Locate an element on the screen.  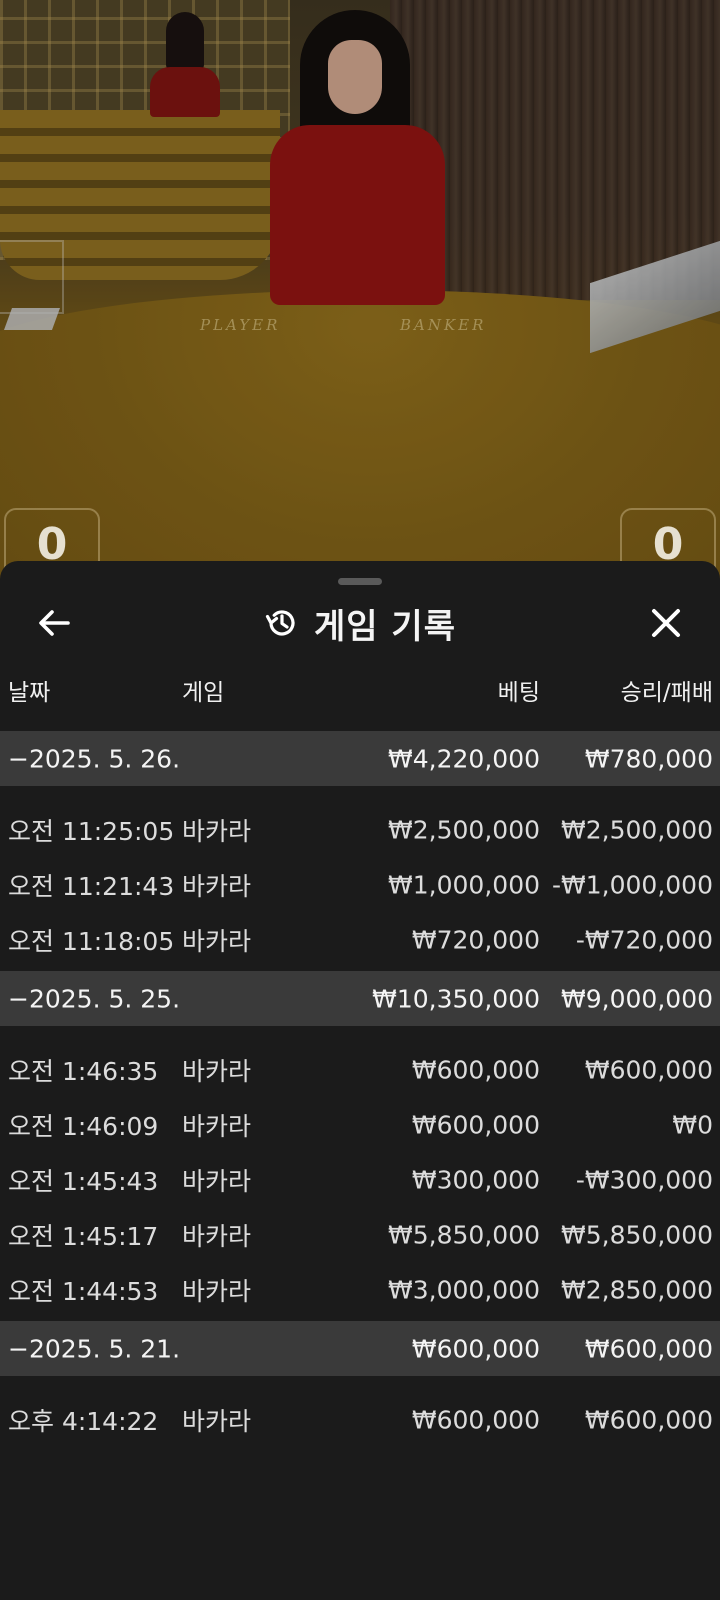
row-bet: ₩3,000,000 is located at coordinates (464, 1289).